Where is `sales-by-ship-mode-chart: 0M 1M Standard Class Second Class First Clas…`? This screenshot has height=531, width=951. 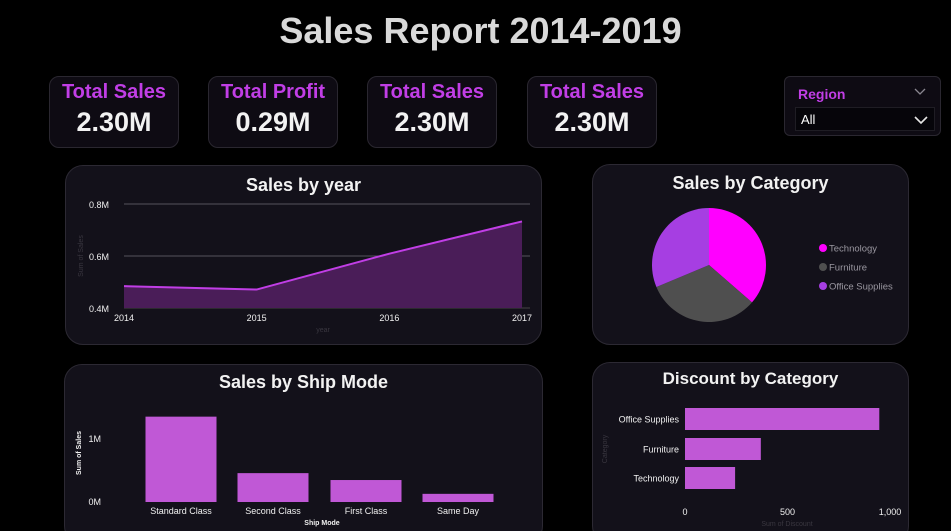 sales-by-ship-mode-chart: 0M 1M Standard Class Second Class First Clas… is located at coordinates (285, 471).